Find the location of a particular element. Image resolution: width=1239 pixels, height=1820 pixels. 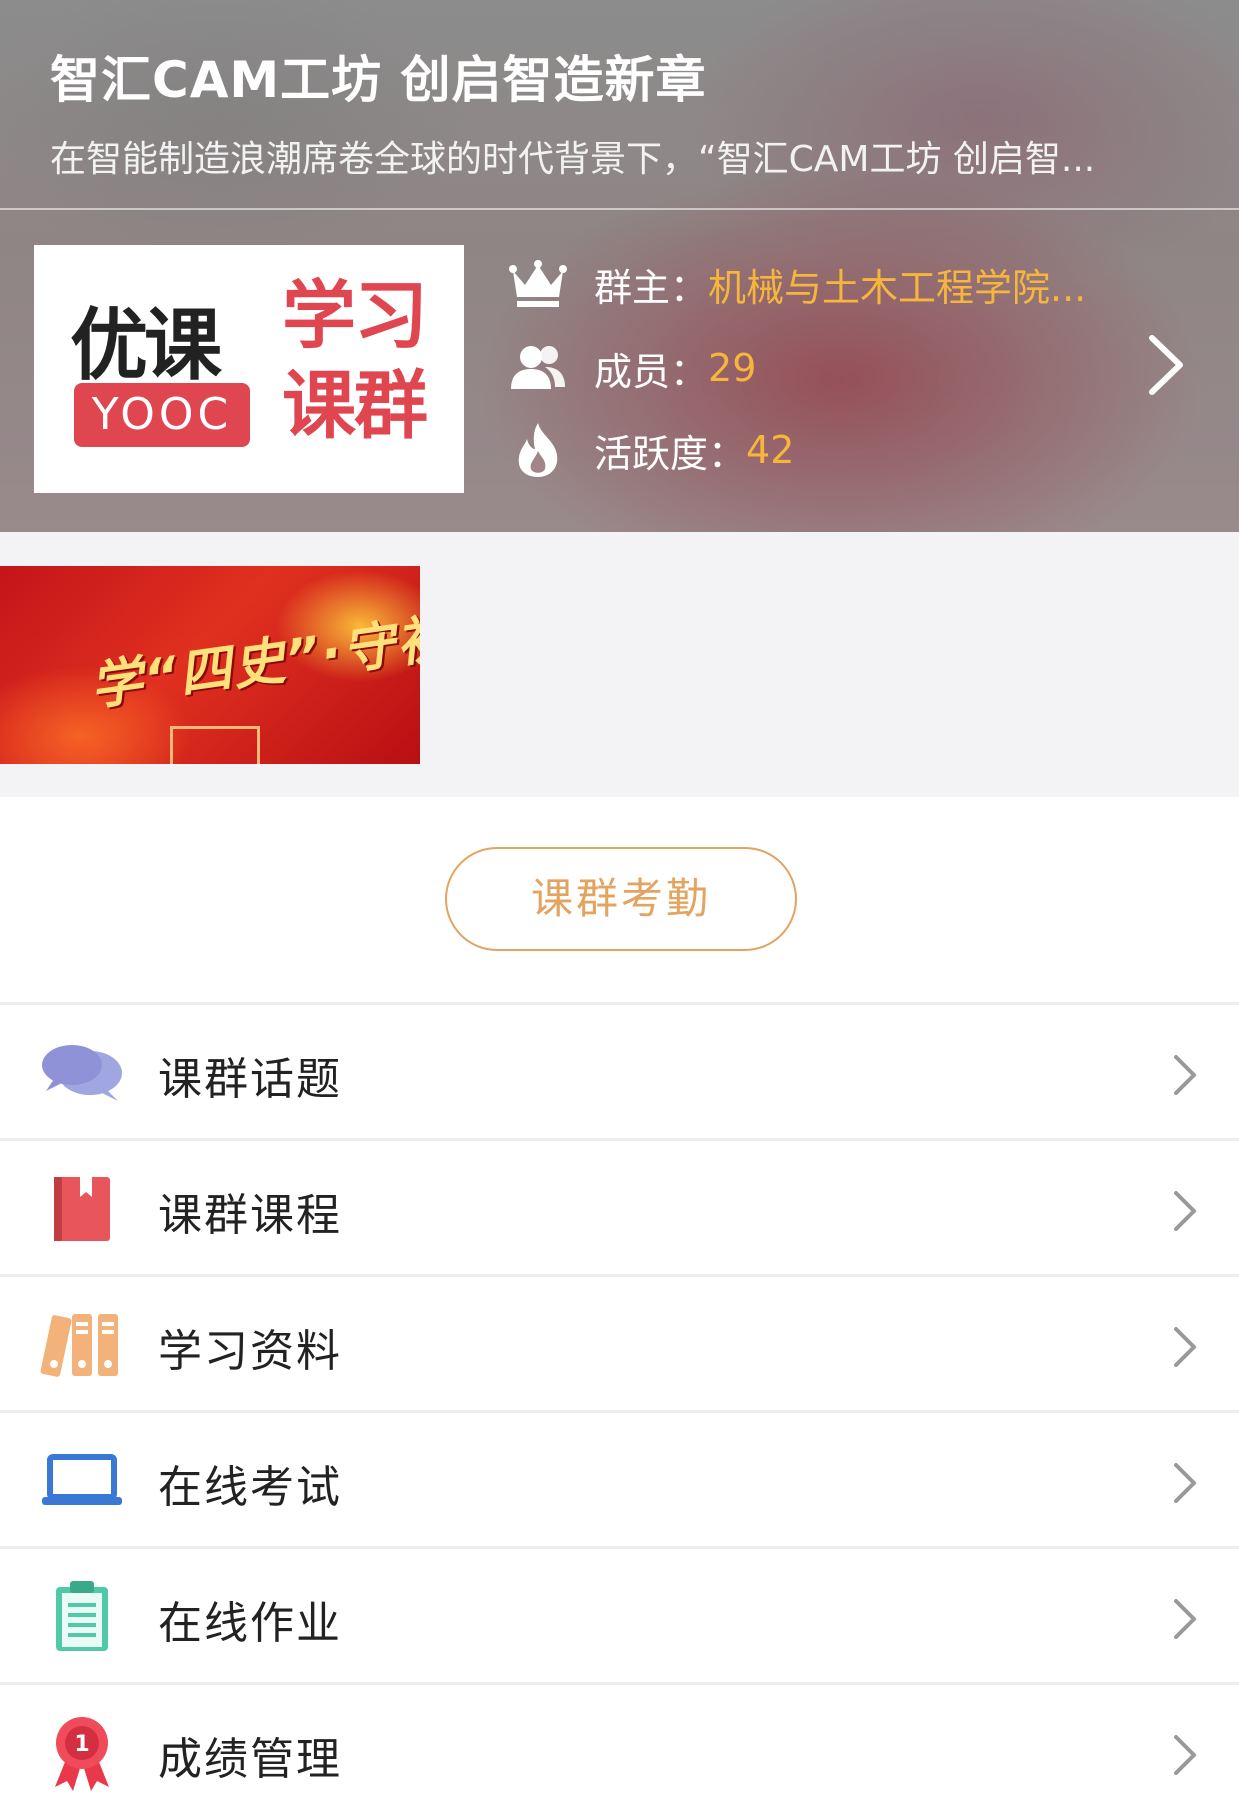

menu-label-materials: 学习资料 is located at coordinates (250, 1351).